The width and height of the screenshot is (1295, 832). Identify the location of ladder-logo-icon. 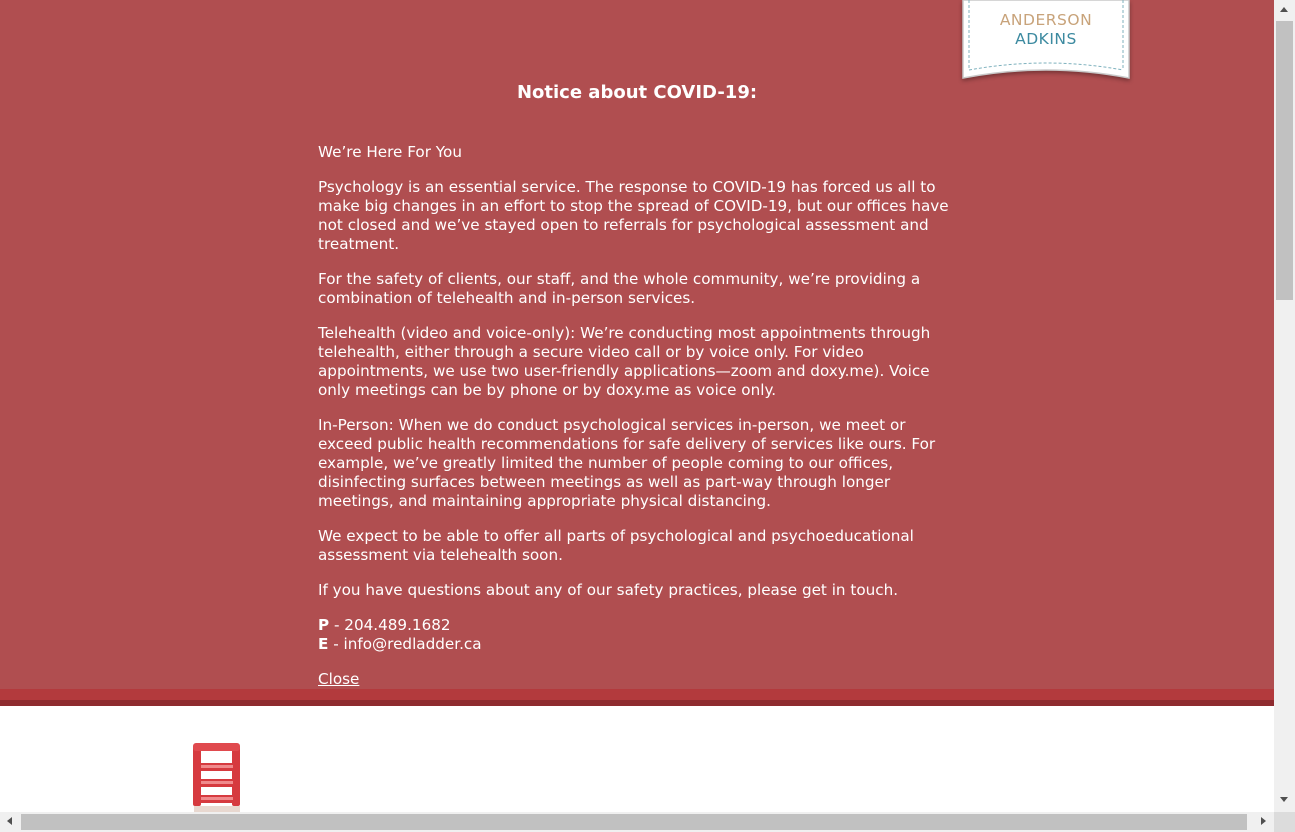
(217, 777).